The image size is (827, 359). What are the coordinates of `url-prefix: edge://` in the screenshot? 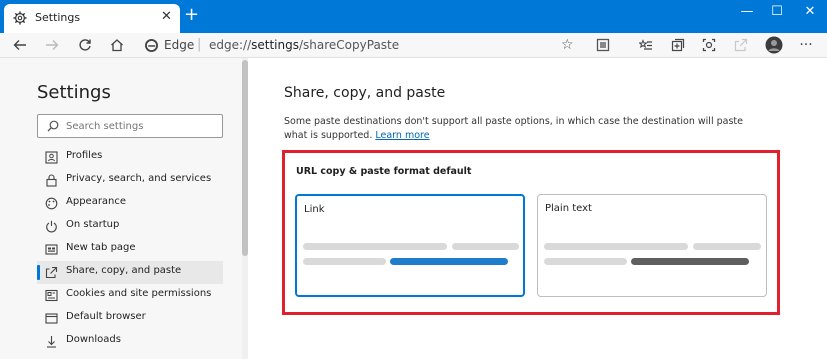 It's located at (230, 45).